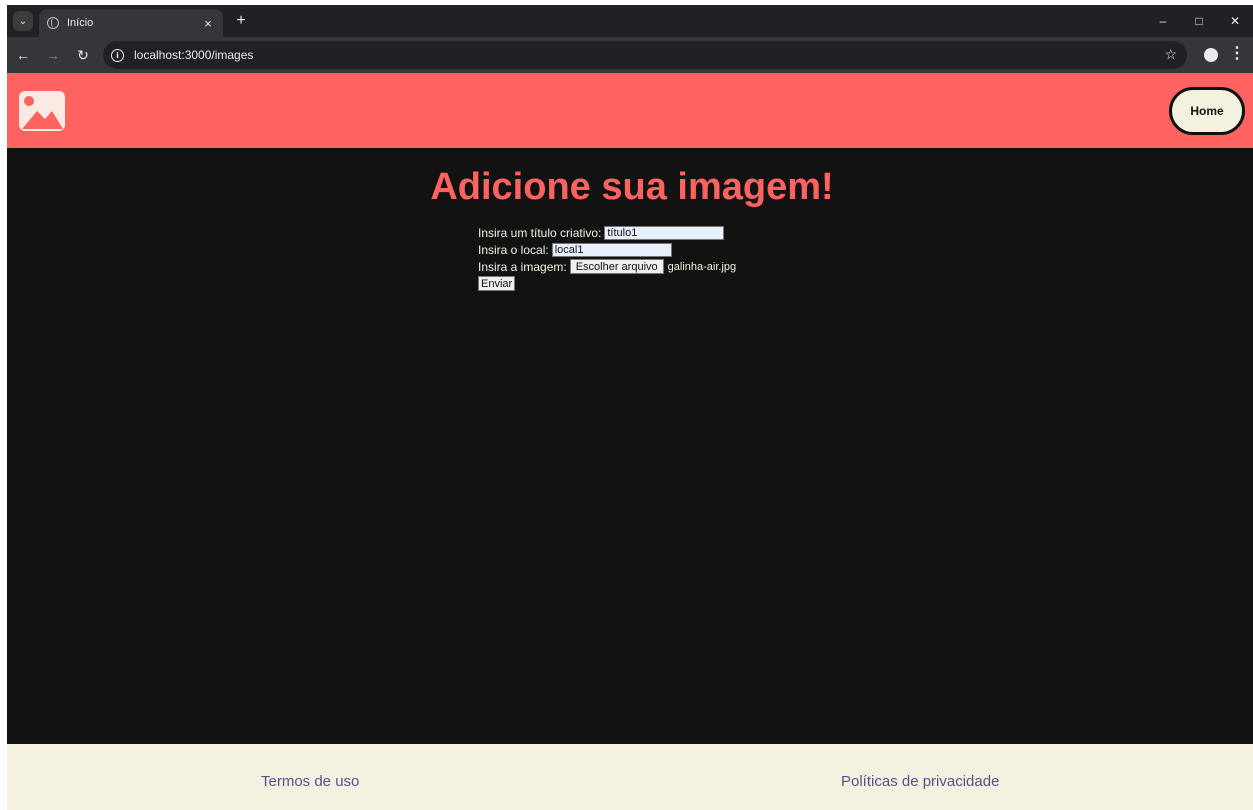  What do you see at coordinates (632, 187) in the screenshot?
I see `page-title: Adicione sua imagem!` at bounding box center [632, 187].